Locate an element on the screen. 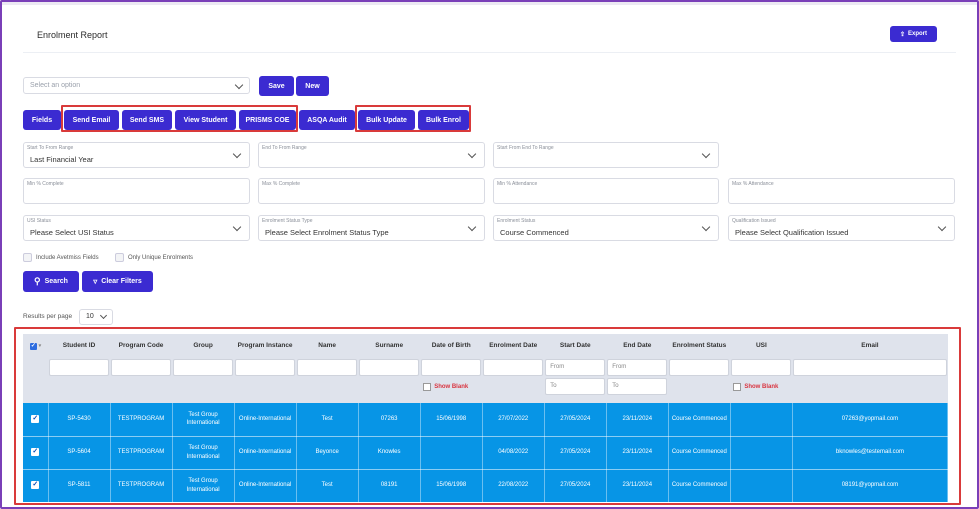 The image size is (979, 509). max-attendance-input: Max % Attendance is located at coordinates (841, 191).